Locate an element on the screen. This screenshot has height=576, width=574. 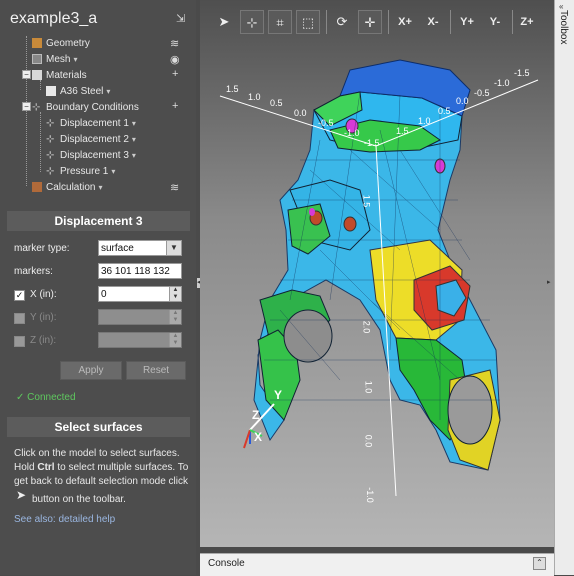
displacement-icon: ⊹ is located at coordinates (50, 139).